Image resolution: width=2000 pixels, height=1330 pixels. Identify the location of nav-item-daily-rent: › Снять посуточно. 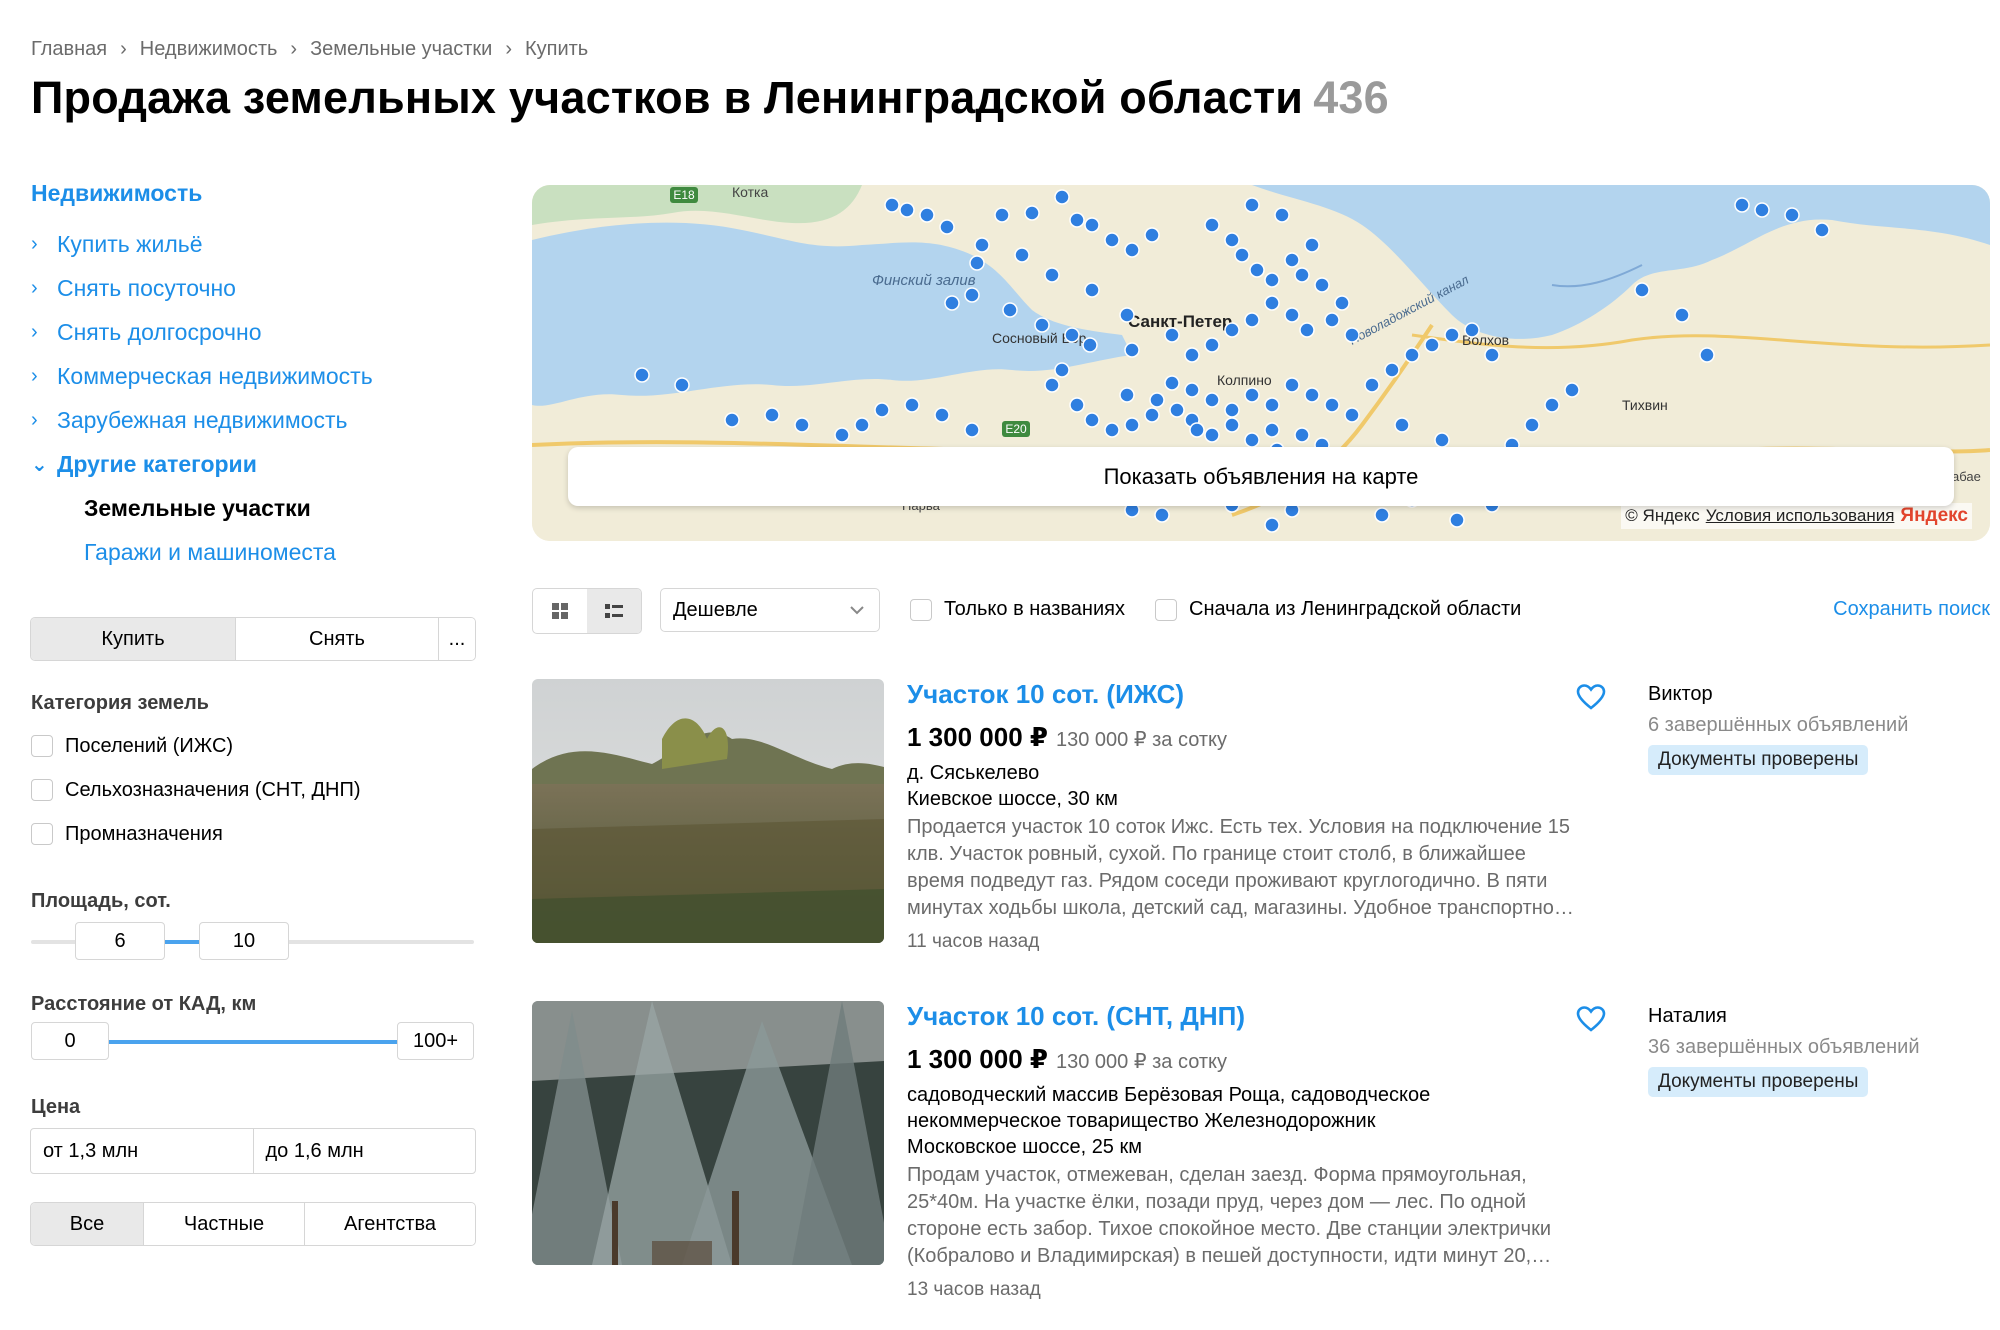
(251, 288).